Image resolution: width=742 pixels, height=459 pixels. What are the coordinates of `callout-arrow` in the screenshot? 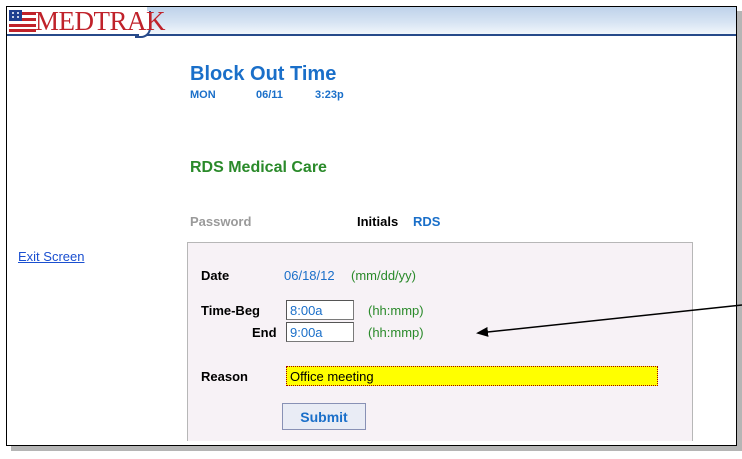 It's located at (609, 320).